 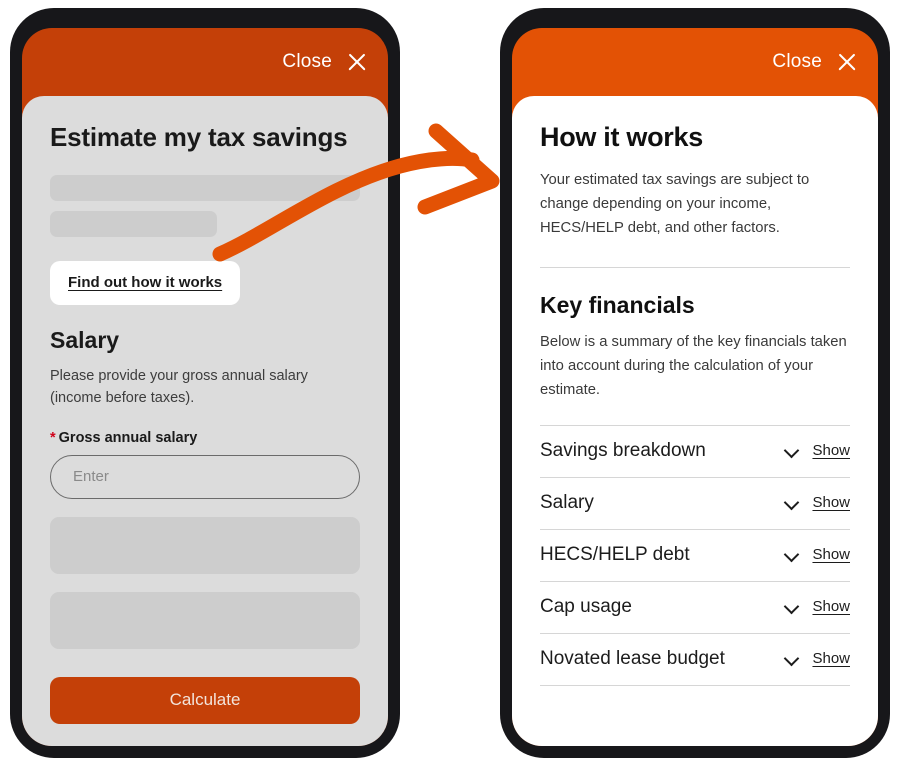 I want to click on accordion-row-cap-usage: Cap usage Show, so click(x=695, y=608).